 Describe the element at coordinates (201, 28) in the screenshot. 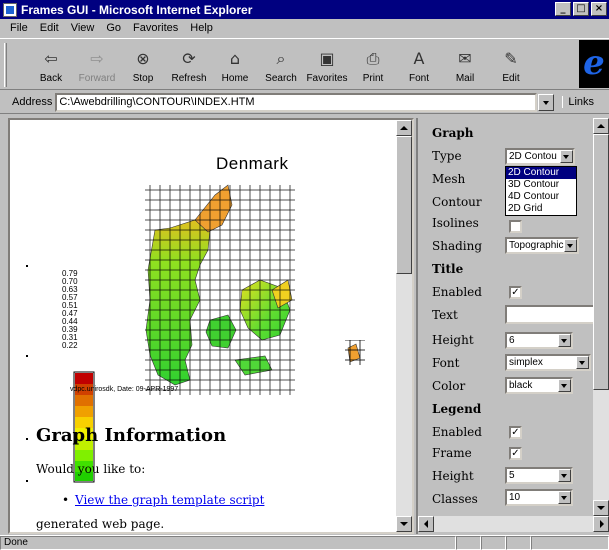

I see `menu-help: Help` at that location.